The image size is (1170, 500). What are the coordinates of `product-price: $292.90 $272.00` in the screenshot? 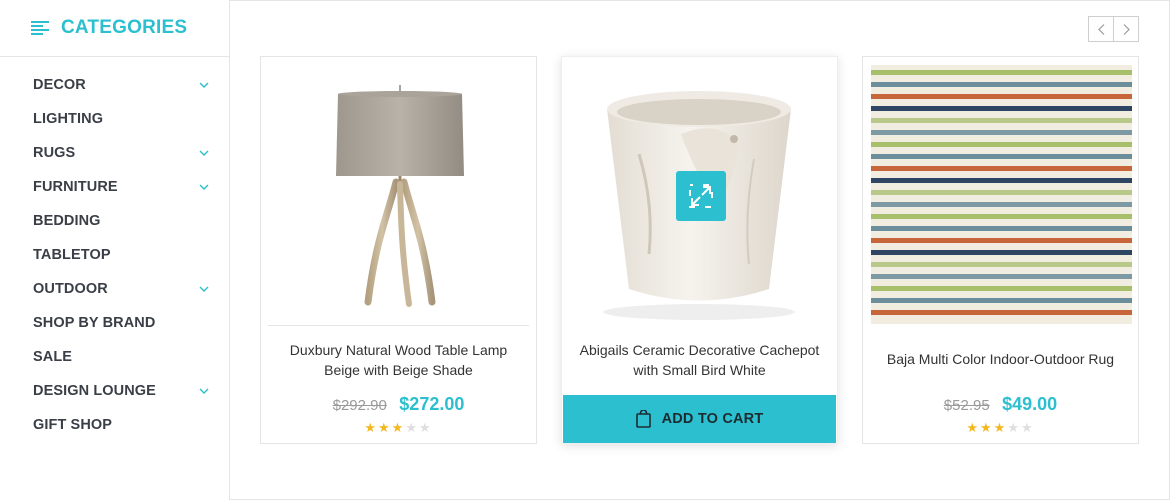 It's located at (398, 404).